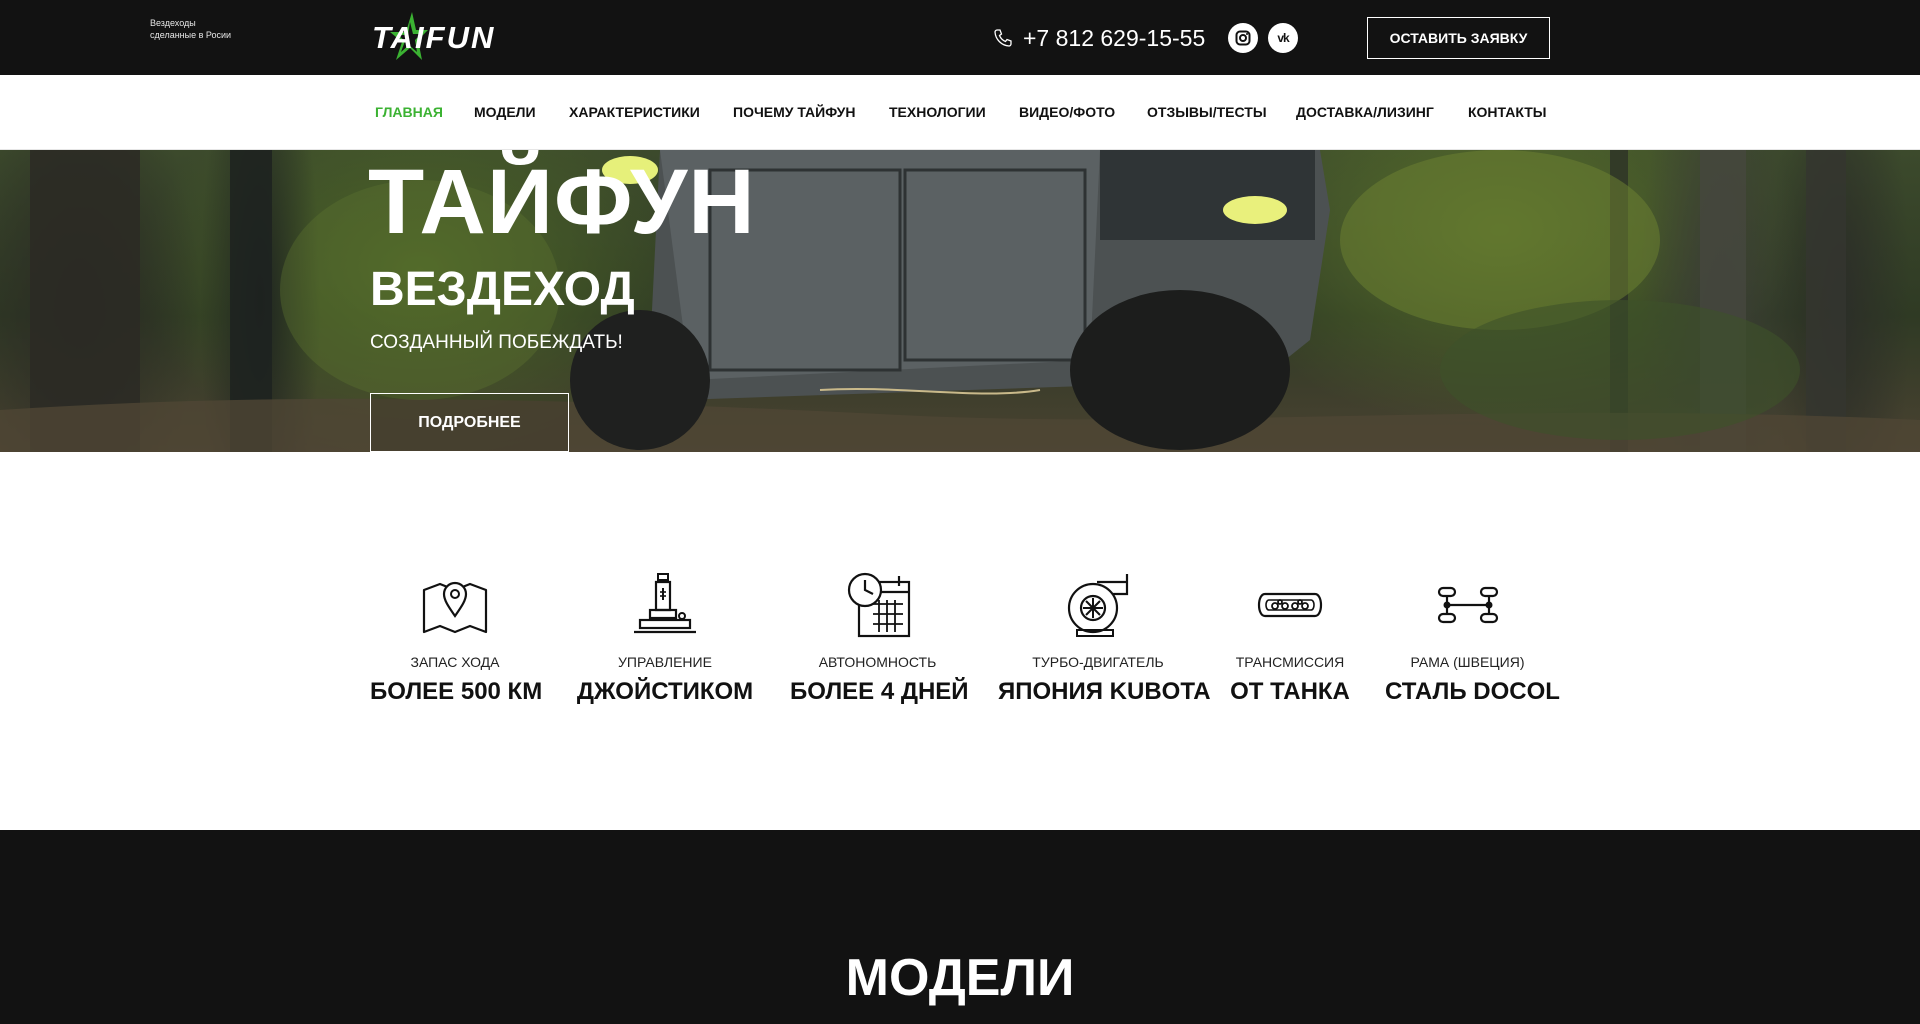 This screenshot has height=1024, width=1920. I want to click on feature-label: АВТОНОМНОСТЬ, so click(877, 662).